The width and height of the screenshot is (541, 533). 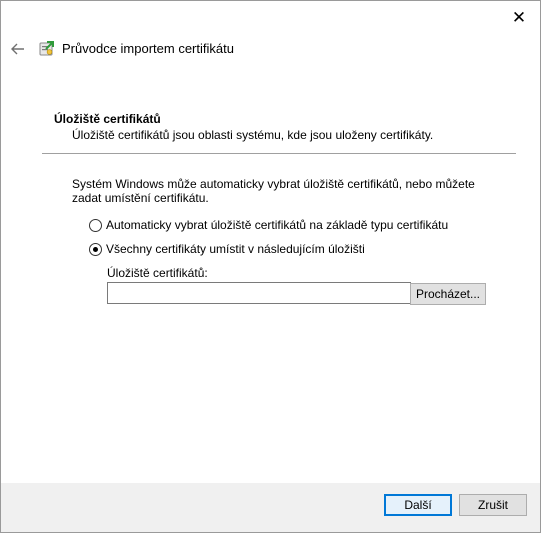 What do you see at coordinates (107, 119) in the screenshot?
I see `section-heading: Úložiště certifikátů` at bounding box center [107, 119].